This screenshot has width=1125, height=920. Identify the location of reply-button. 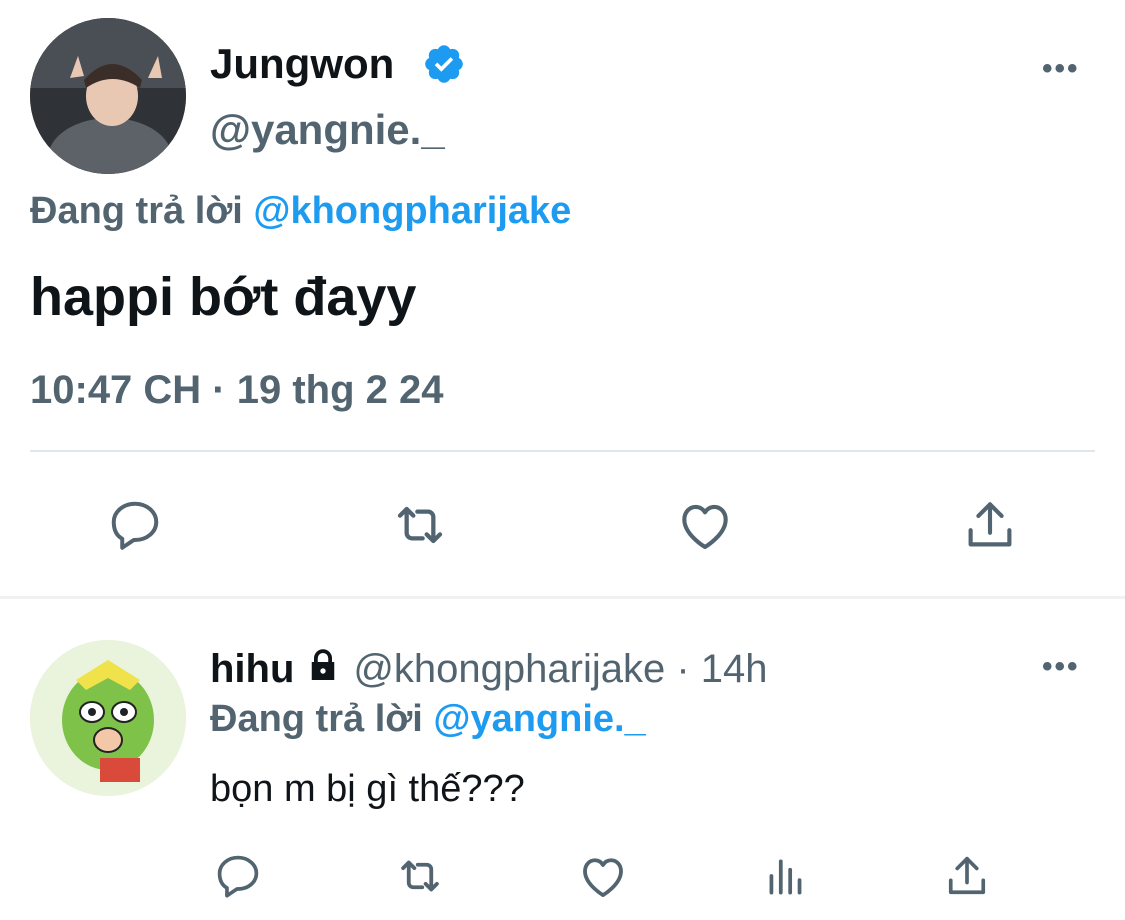
(135, 525).